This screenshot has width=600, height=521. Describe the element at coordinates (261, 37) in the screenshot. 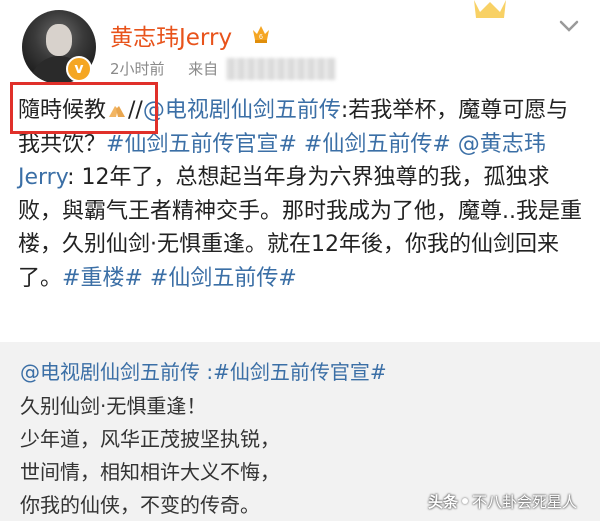

I see `svg-text: 6` at that location.